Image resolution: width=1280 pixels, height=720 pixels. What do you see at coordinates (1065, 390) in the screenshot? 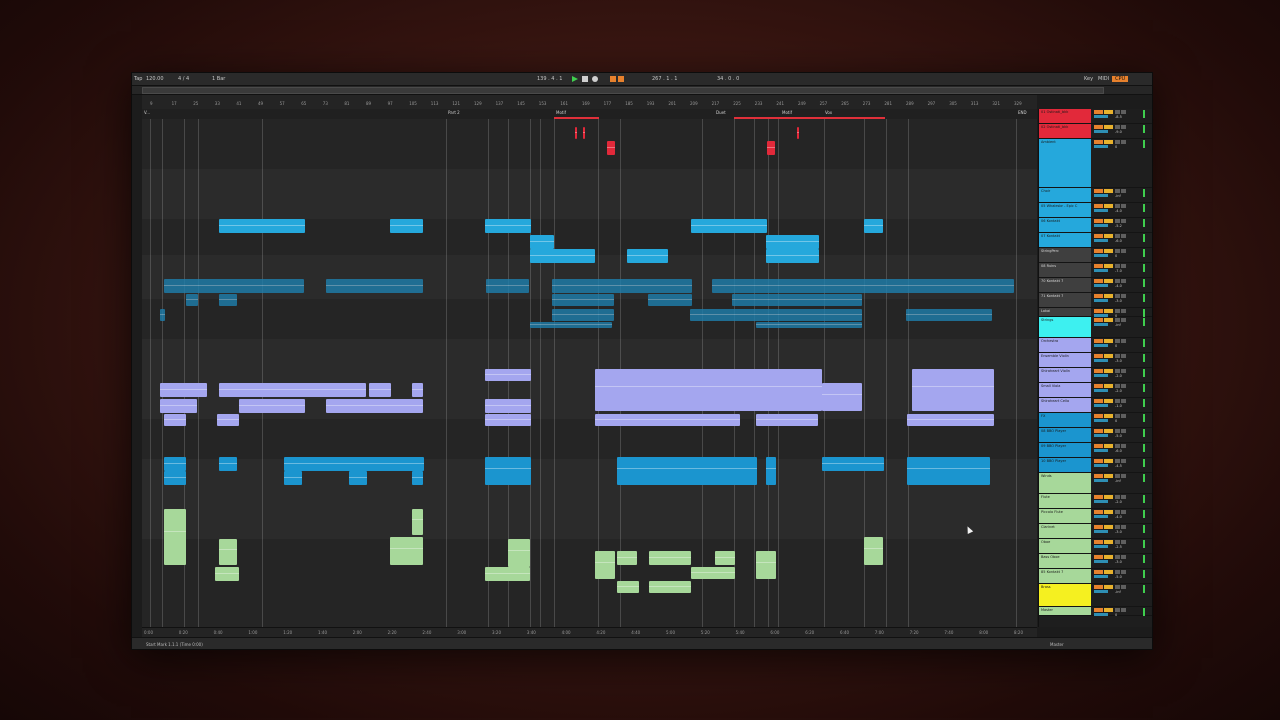
I see `track-color: Small Viola` at bounding box center [1065, 390].